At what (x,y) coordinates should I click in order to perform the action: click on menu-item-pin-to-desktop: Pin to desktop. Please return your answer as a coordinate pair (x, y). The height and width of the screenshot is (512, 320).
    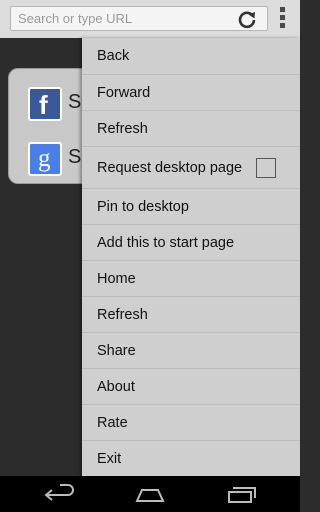
    Looking at the image, I should click on (191, 206).